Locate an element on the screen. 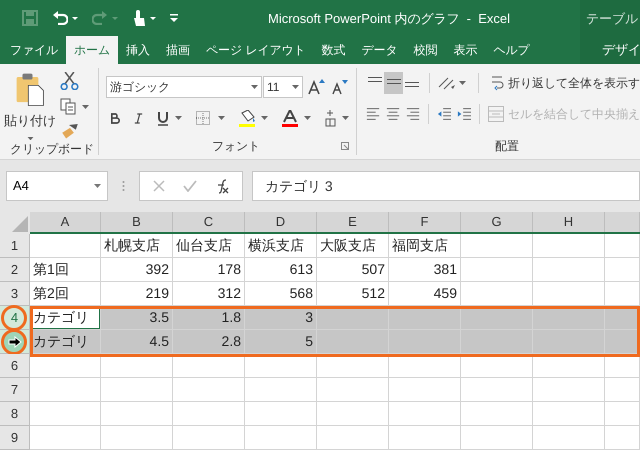 The image size is (640, 450). table-cell: 459 is located at coordinates (425, 294).